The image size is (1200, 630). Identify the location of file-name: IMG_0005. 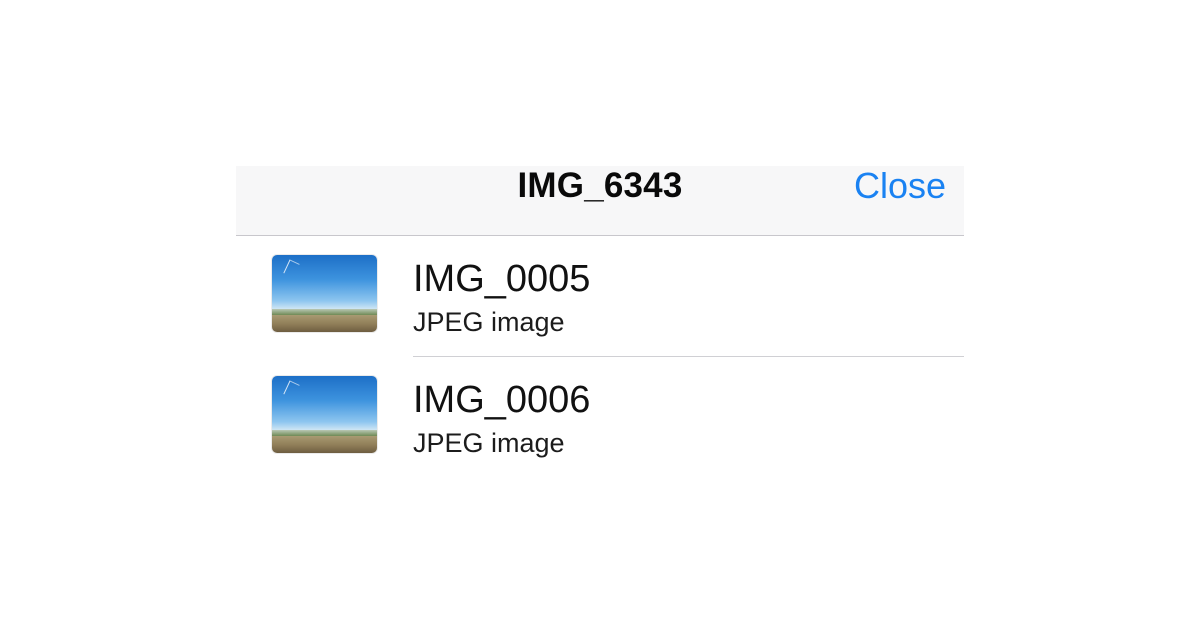
(502, 279).